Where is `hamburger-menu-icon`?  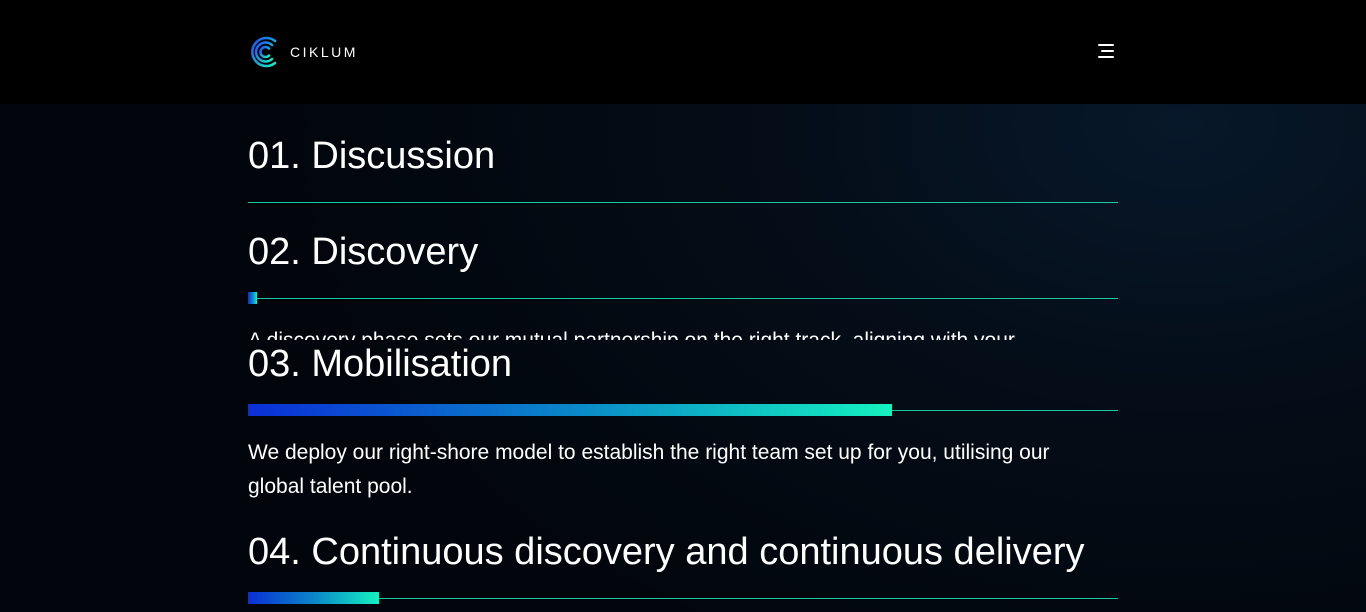 hamburger-menu-icon is located at coordinates (1104, 52).